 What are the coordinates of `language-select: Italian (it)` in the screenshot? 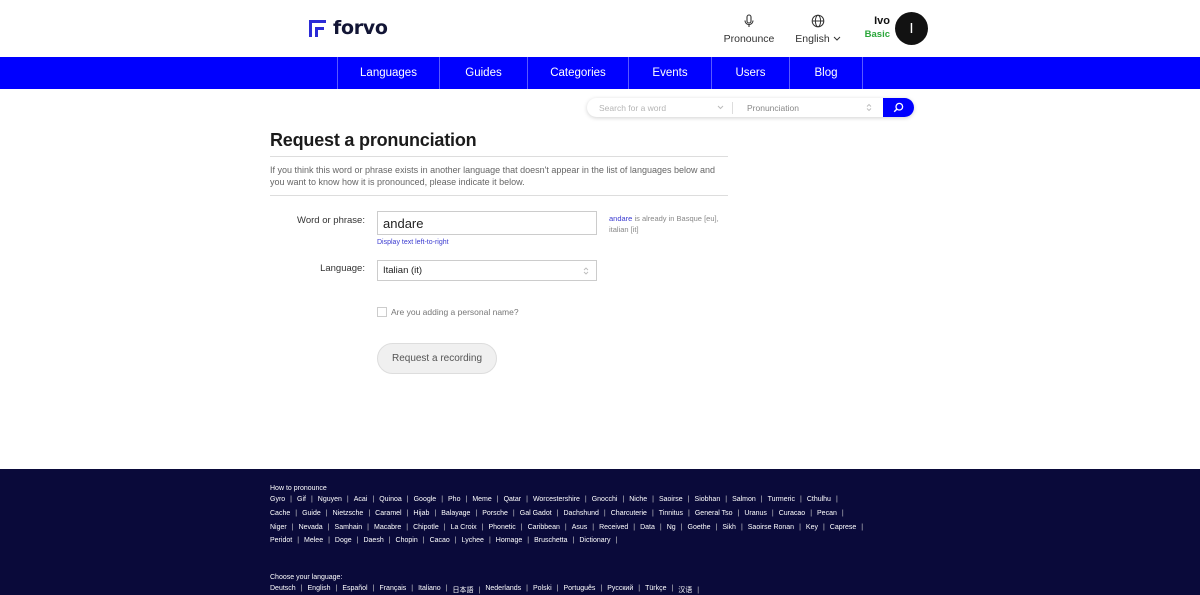 It's located at (487, 270).